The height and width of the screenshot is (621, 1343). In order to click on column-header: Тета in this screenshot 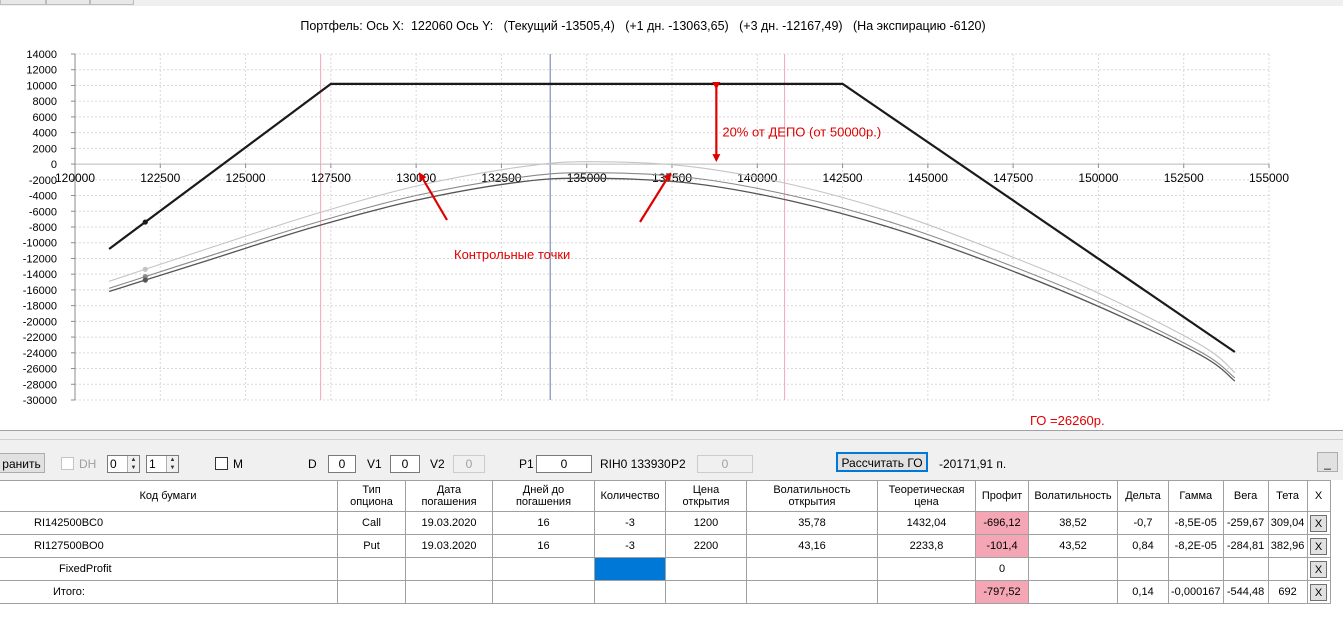, I will do `click(1287, 496)`.